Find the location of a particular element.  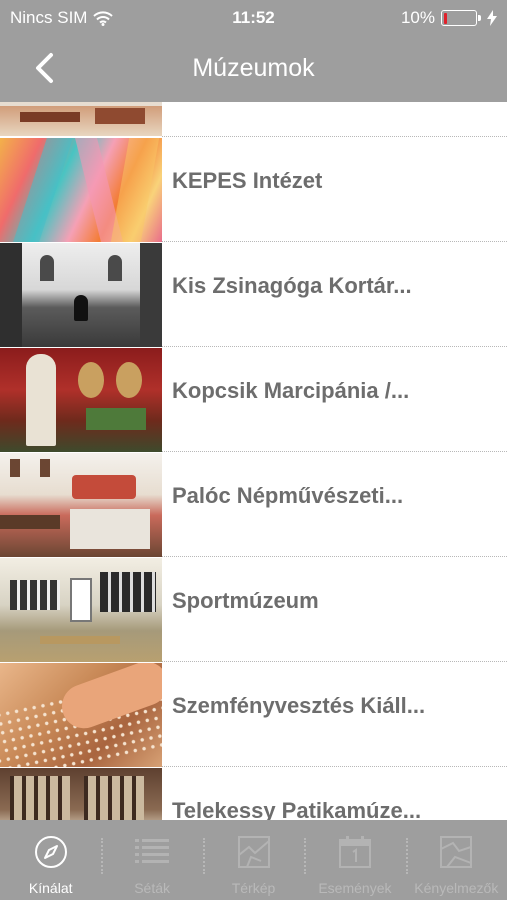

tab-kenyelmezok: Kényelmezők is located at coordinates (456, 860).